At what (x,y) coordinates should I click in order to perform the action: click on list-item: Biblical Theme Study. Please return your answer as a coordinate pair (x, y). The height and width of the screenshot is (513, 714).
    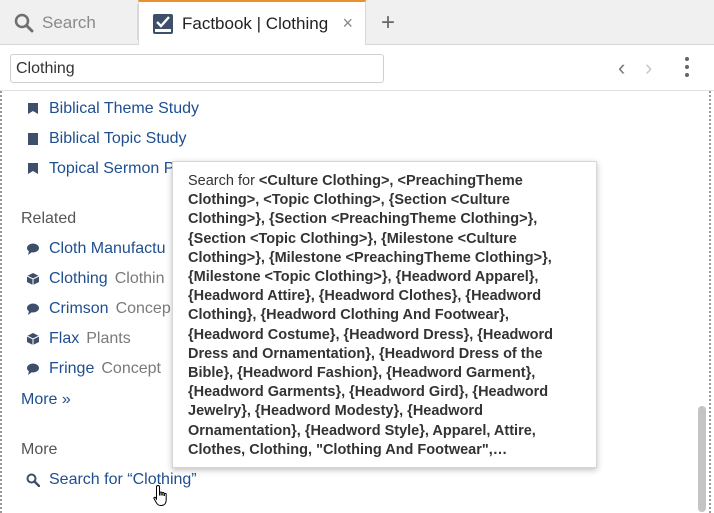
    Looking at the image, I should click on (112, 109).